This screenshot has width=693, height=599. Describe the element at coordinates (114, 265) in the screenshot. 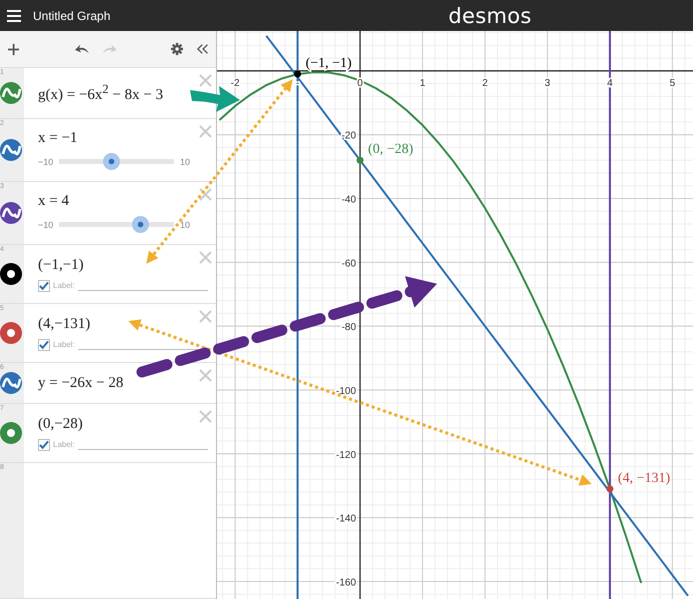

I see `expression-text: (−1,−1)` at that location.